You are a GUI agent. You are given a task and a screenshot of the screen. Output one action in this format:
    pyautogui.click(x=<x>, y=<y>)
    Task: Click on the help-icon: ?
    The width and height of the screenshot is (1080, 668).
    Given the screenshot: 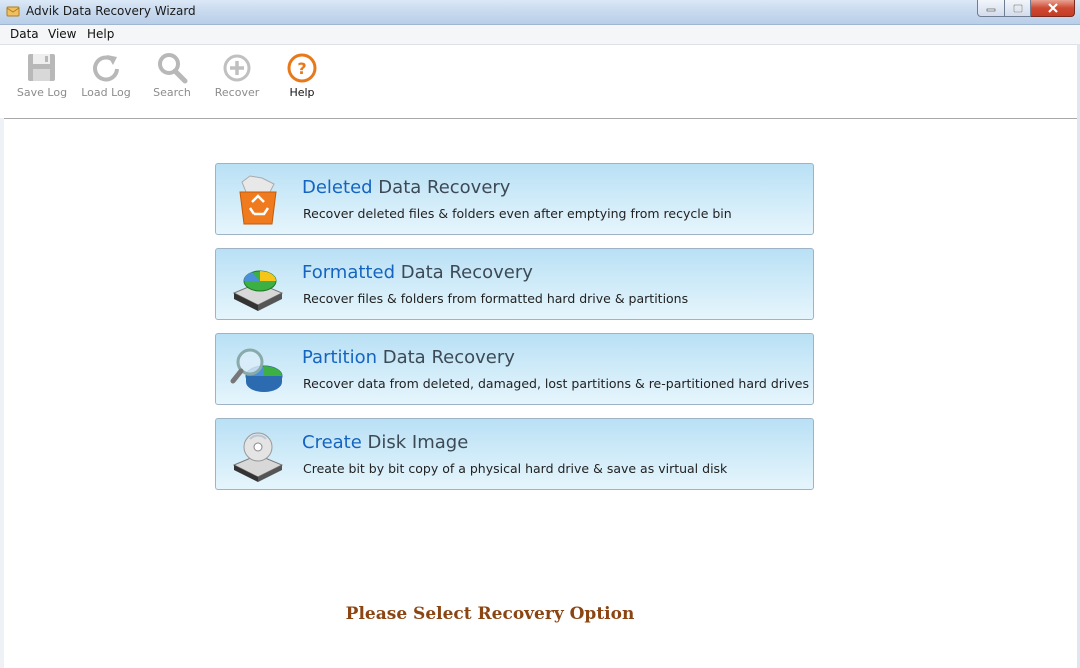 What is the action you would take?
    pyautogui.click(x=302, y=68)
    